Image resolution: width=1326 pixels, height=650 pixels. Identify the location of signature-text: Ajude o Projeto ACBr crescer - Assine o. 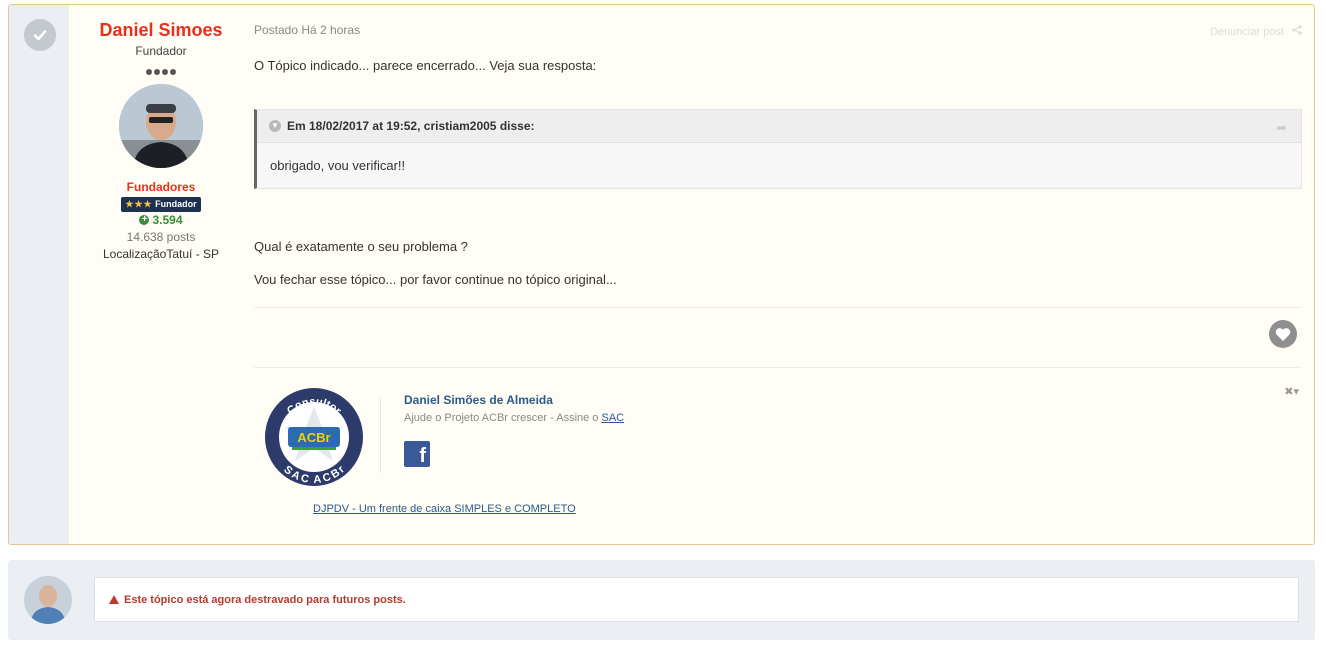
(503, 418).